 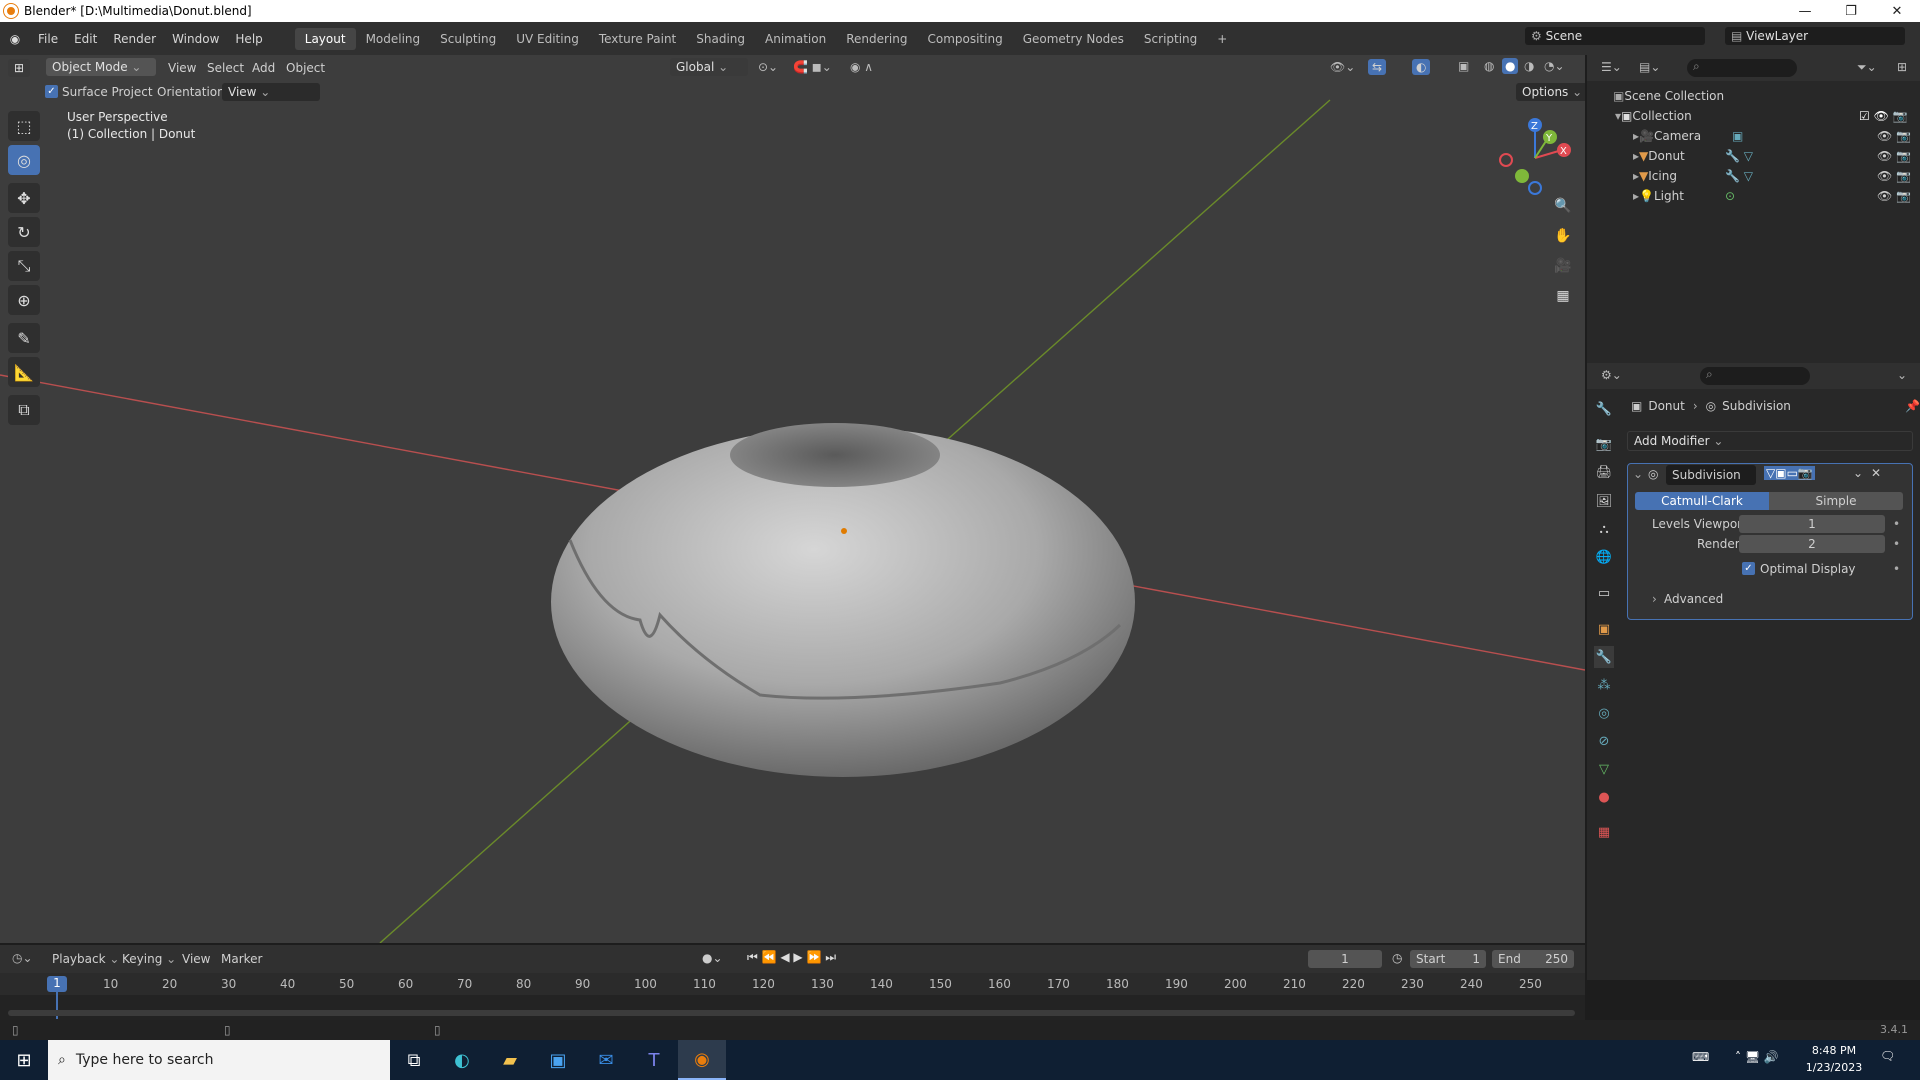 What do you see at coordinates (1894, 136) in the screenshot?
I see `camera-visibility-icon: 👁 📷` at bounding box center [1894, 136].